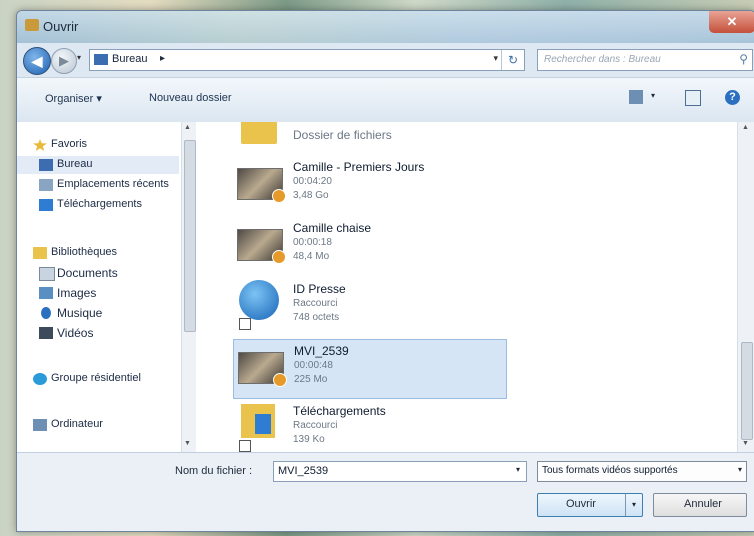  I want to click on help-icon: ?, so click(732, 97).